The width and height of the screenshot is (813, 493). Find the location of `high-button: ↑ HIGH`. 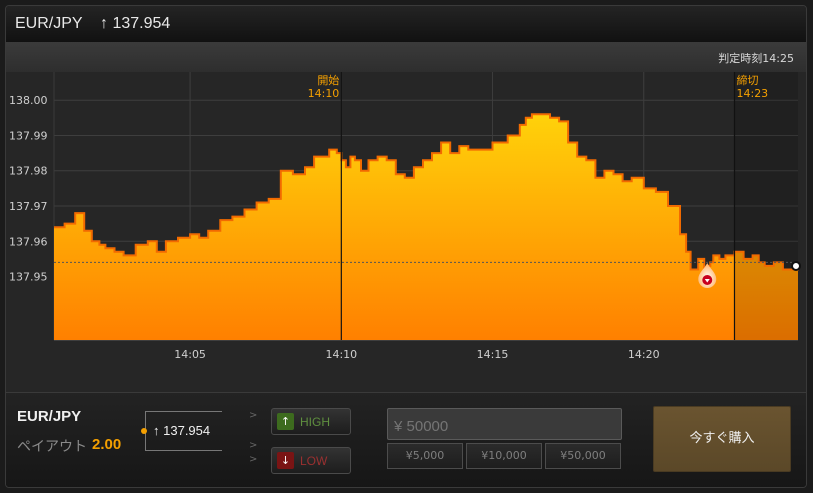

high-button: ↑ HIGH is located at coordinates (311, 421).